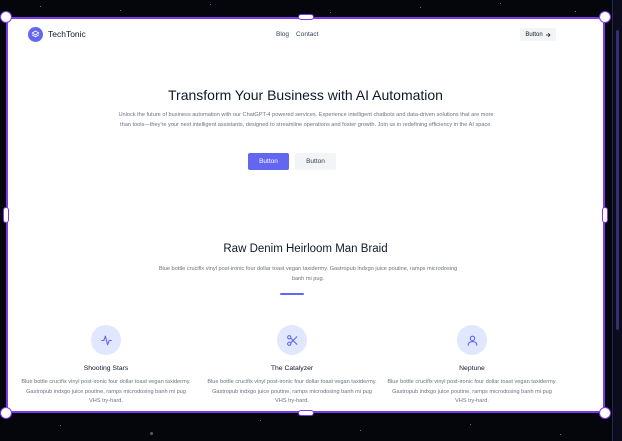 The image size is (622, 441). I want to click on navbar: TechTonic Blog Contact Button, so click(305, 35).